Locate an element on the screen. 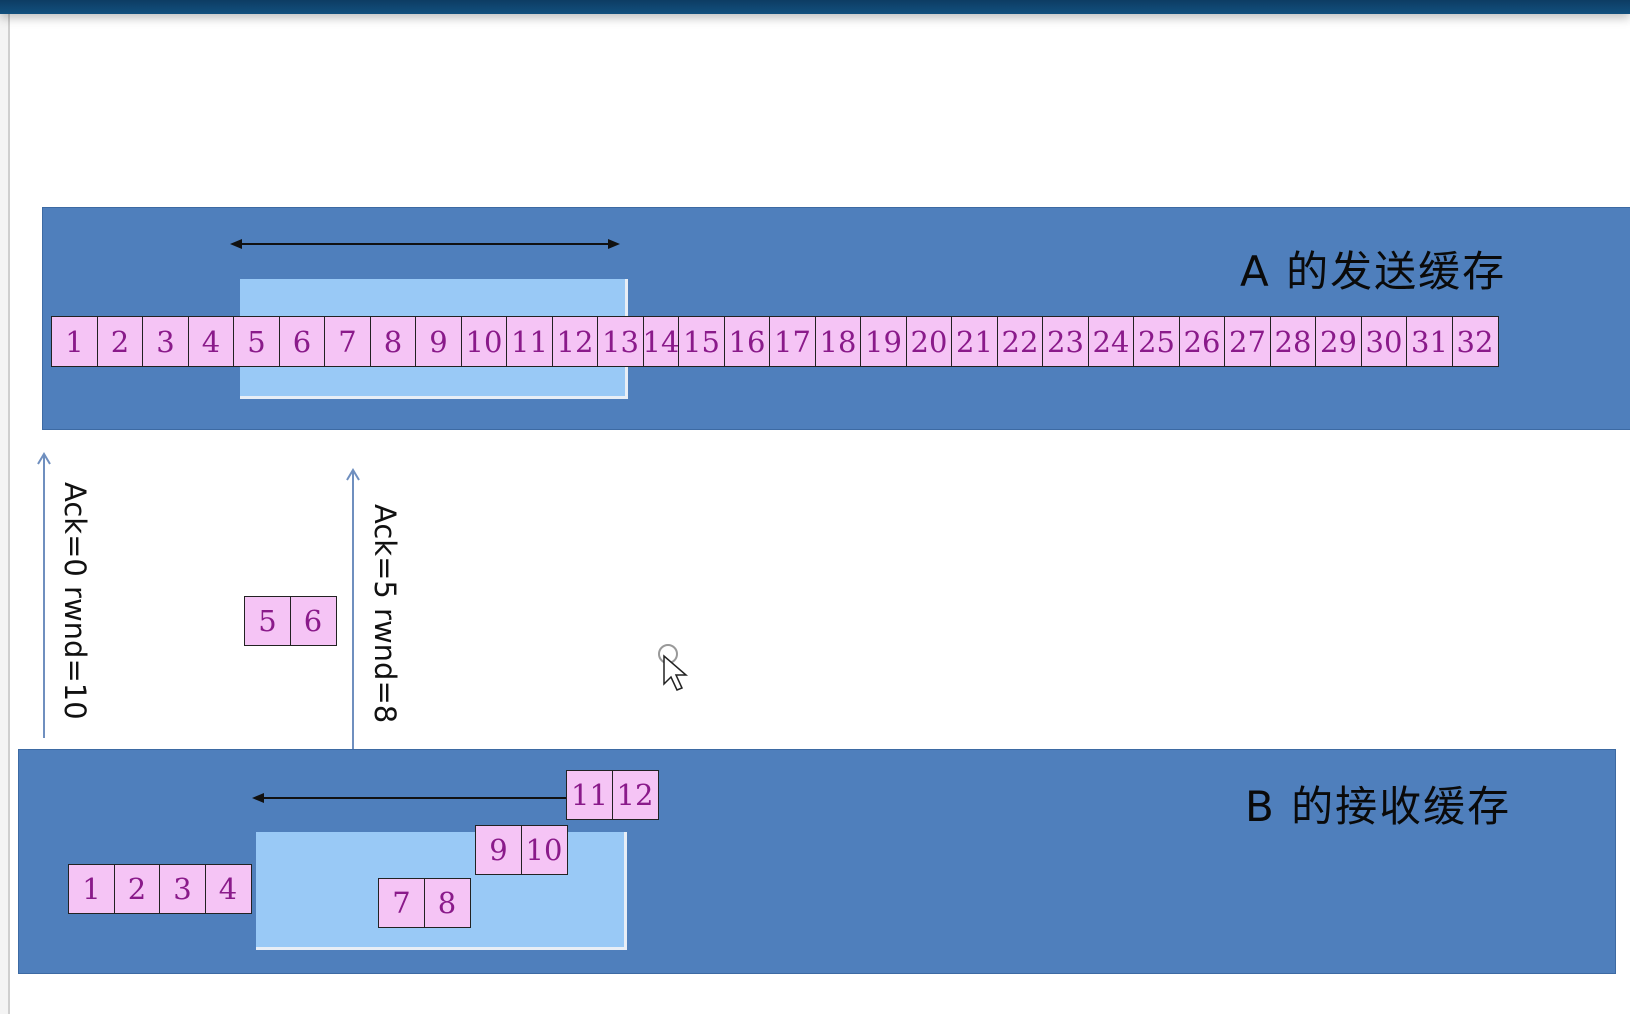 Image resolution: width=1630 pixels, height=1014 pixels. received-segment: 11 is located at coordinates (589, 795).